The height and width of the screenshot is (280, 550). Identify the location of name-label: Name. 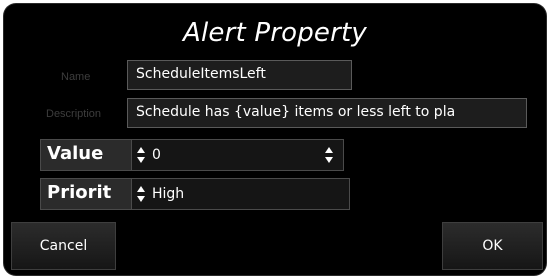
(76, 77).